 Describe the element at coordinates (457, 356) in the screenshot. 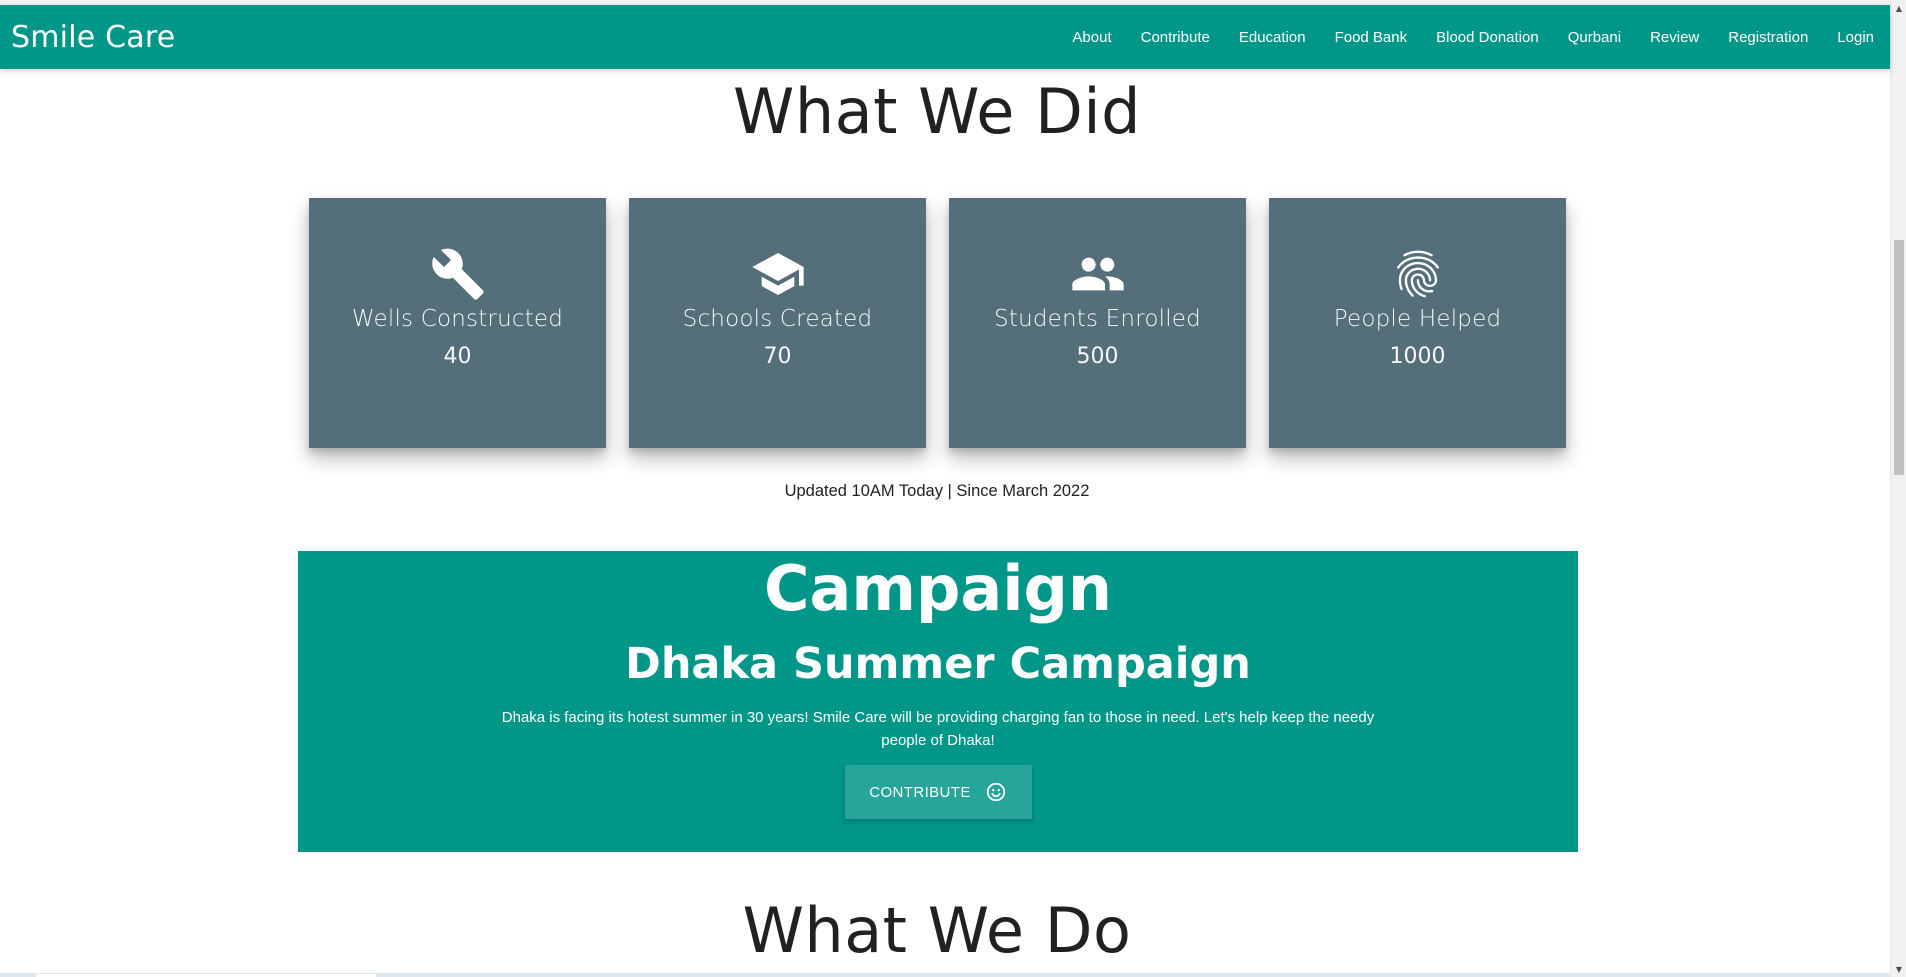

I see `stat-value: 40` at that location.